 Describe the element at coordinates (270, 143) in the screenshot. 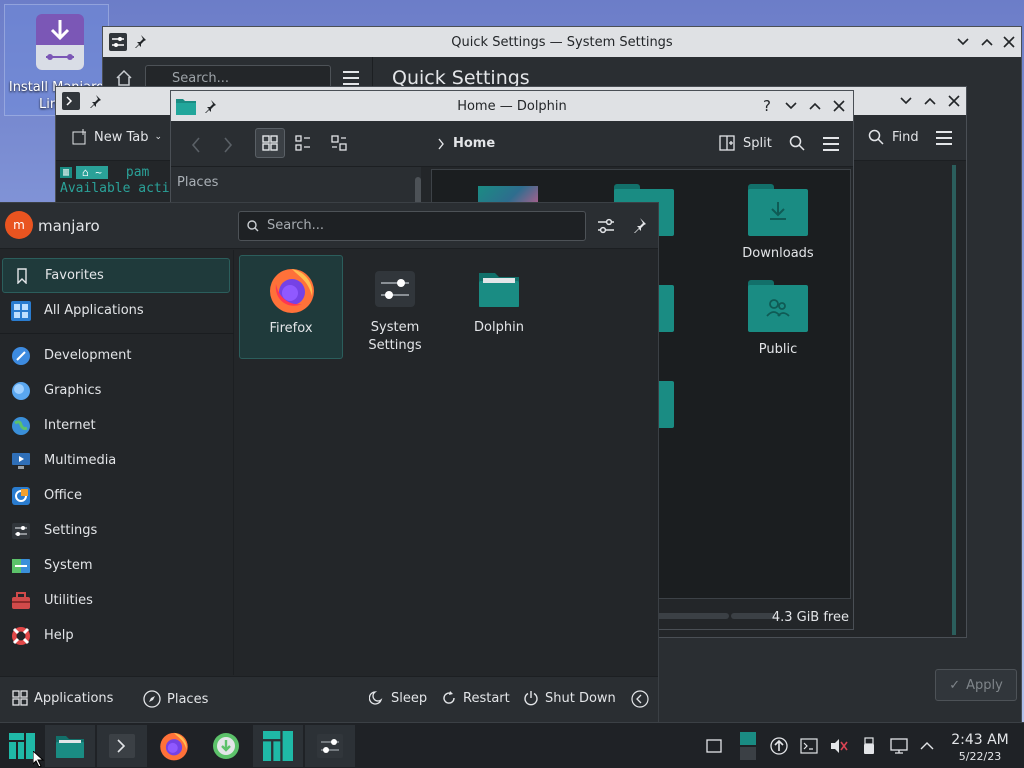

I see `icons-view-button` at that location.